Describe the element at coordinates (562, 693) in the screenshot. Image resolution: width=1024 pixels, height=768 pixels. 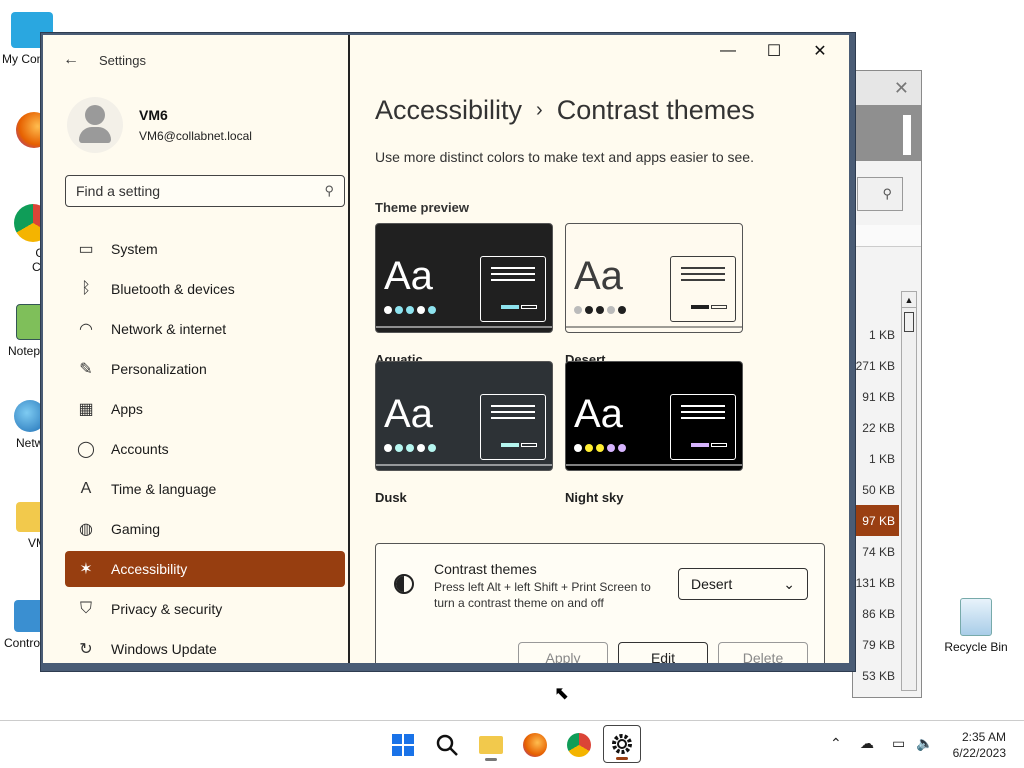
I see `mouse-cursor-icon: ⬉` at that location.